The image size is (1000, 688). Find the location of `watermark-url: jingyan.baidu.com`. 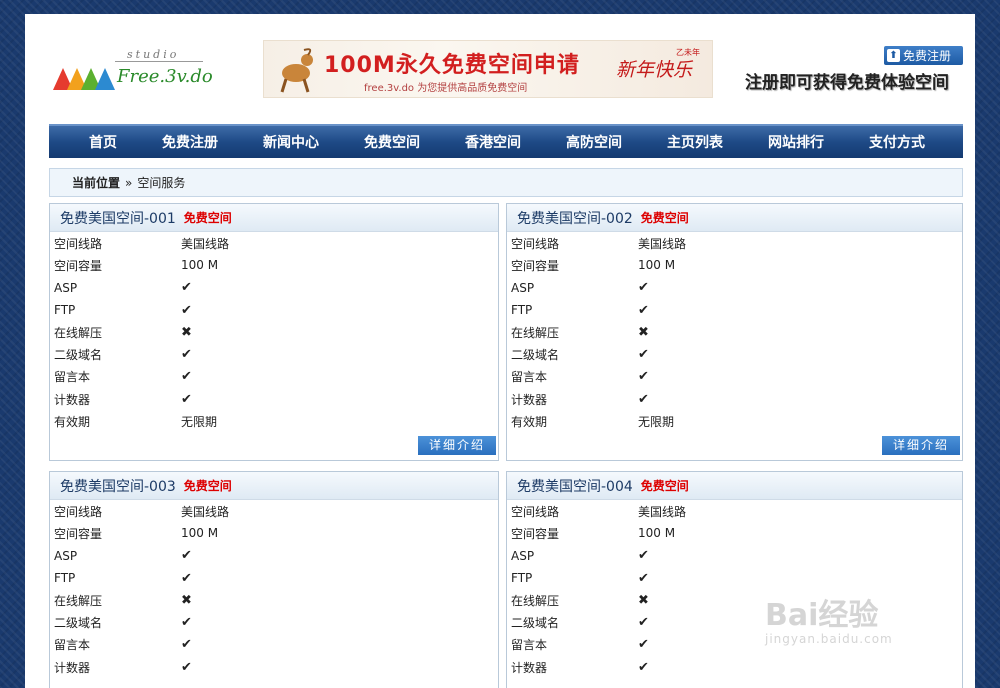

watermark-url: jingyan.baidu.com is located at coordinates (829, 639).